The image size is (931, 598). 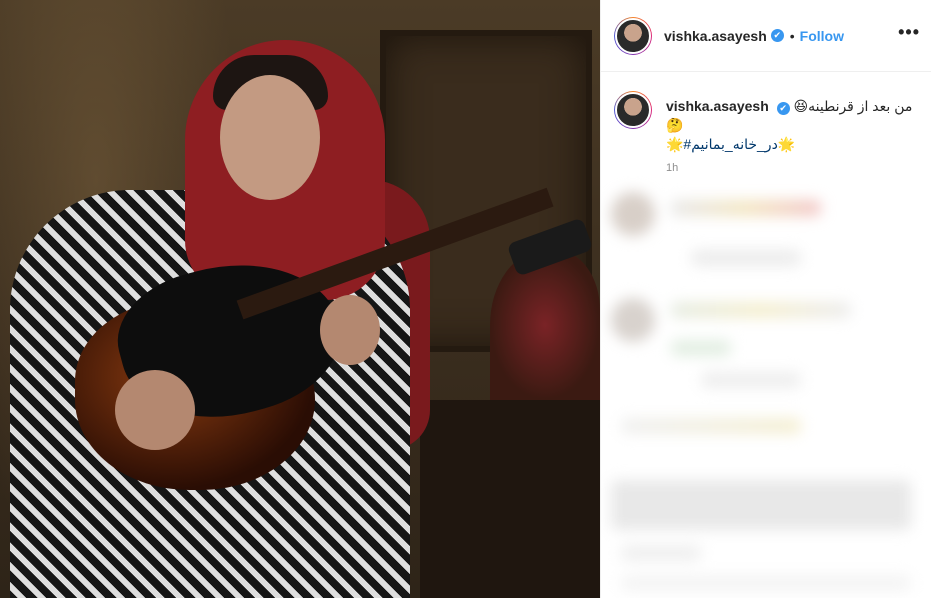 I want to click on caption-hashtag: 🌟#در_خانه_بمانیم🌟, so click(x=796, y=144).